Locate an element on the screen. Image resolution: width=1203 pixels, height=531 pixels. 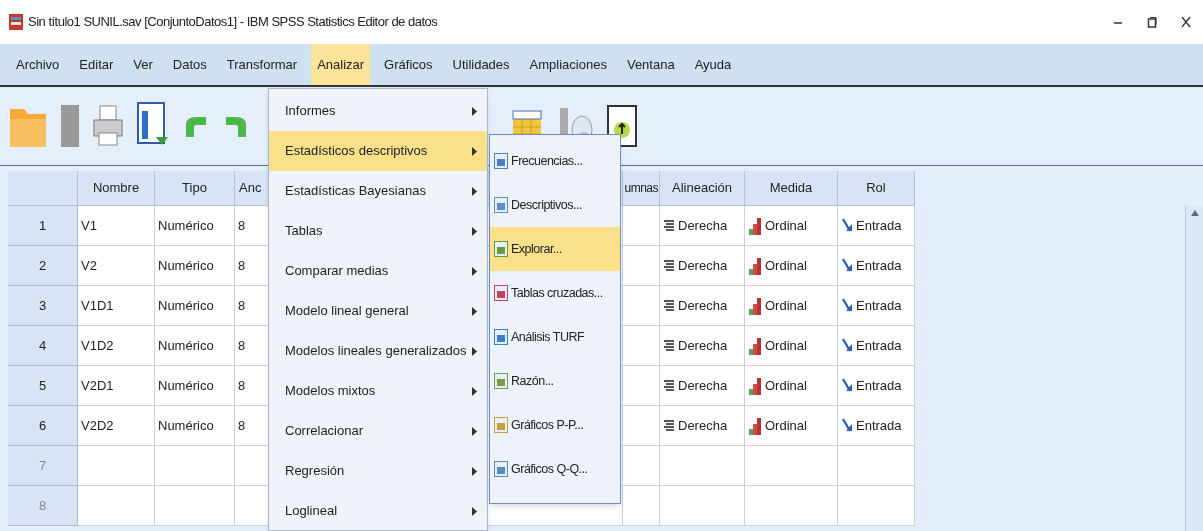
menu-item: Estadísticas Bayesianas is located at coordinates (378, 191).